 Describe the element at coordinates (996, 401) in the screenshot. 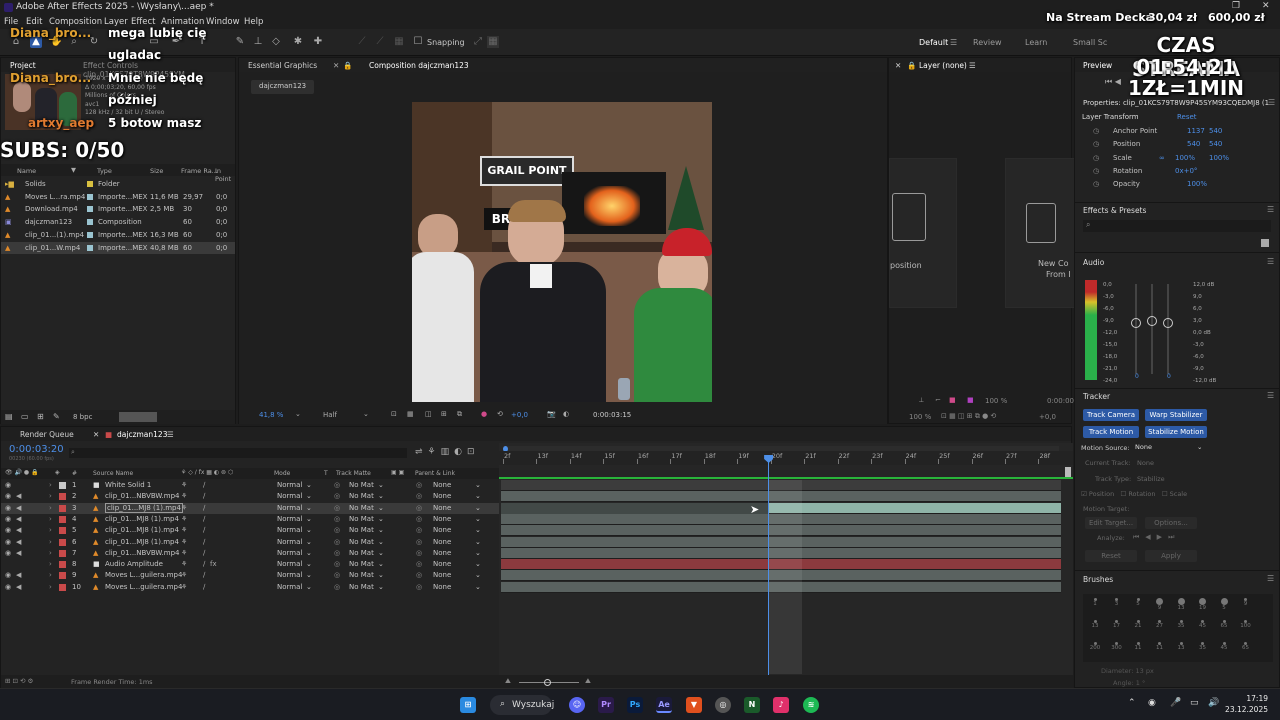

I see `layer-zoom: 100 %` at that location.